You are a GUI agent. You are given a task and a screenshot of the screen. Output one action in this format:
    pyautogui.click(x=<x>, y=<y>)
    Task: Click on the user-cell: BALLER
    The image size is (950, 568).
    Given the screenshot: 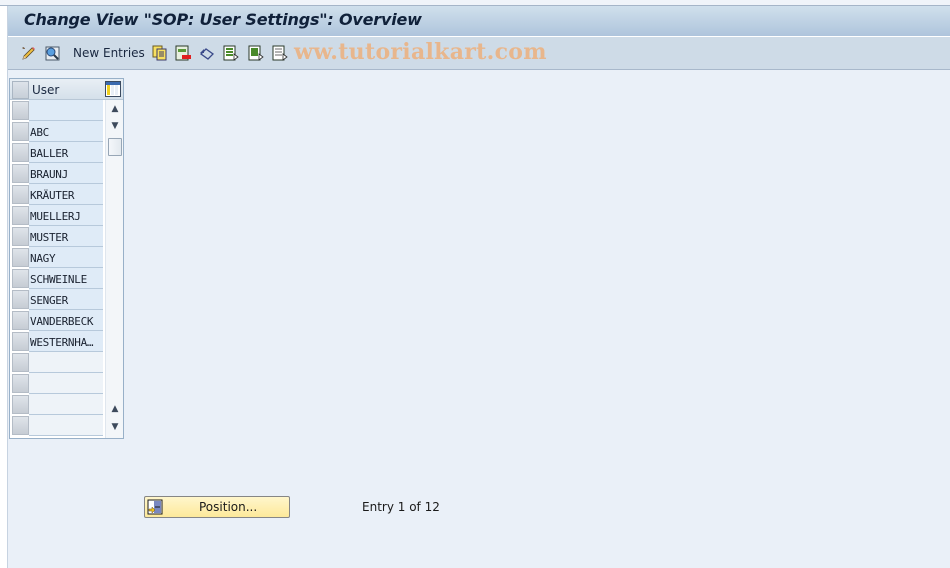 What is the action you would take?
    pyautogui.click(x=66, y=152)
    